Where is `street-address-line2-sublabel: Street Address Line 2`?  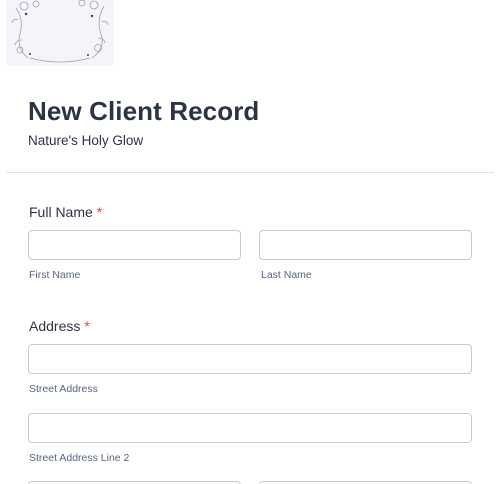 street-address-line2-sublabel: Street Address Line 2 is located at coordinates (79, 458).